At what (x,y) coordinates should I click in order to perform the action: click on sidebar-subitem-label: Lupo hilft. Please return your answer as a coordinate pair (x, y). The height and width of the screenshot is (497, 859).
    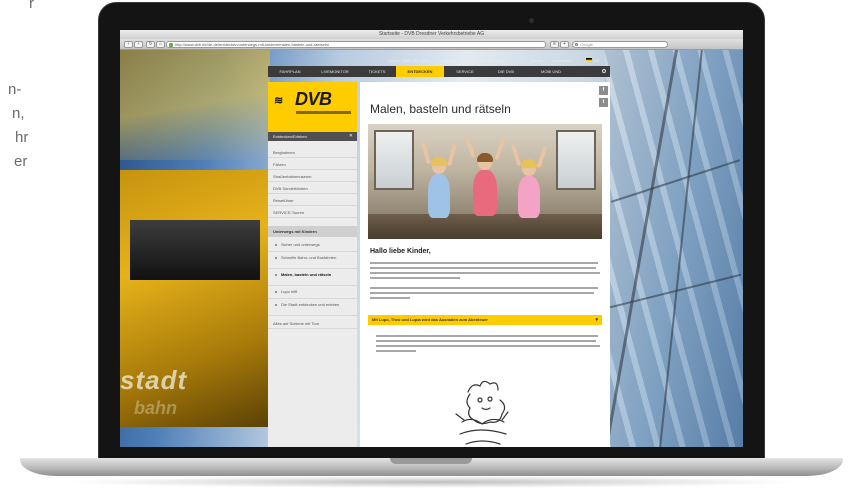
    Looking at the image, I should click on (289, 291).